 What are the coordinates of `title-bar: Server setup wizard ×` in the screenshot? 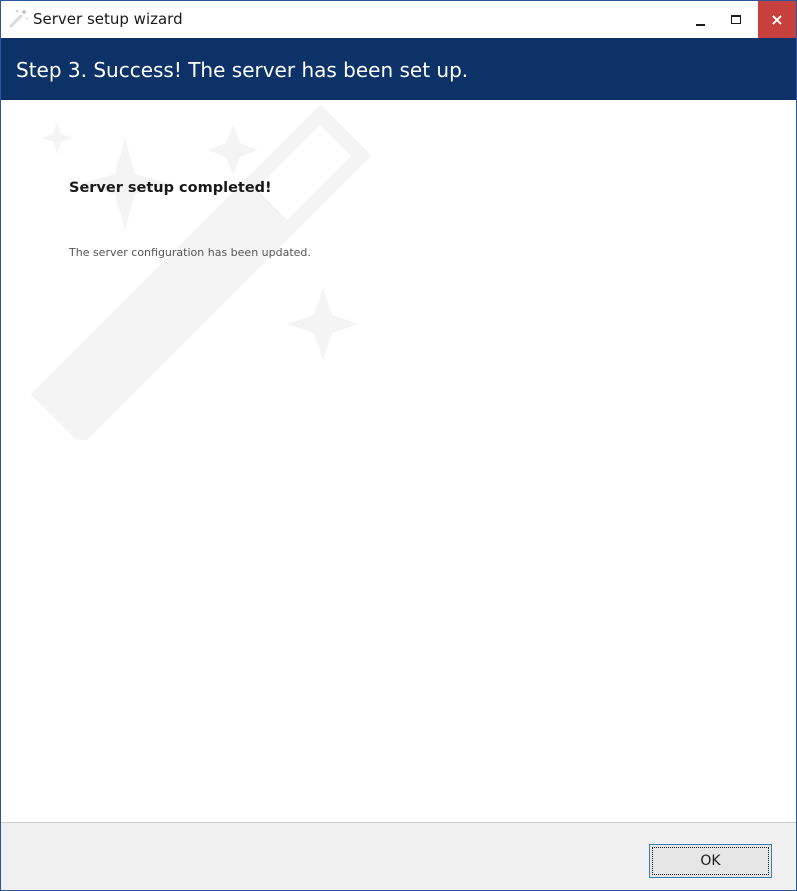 It's located at (398, 19).